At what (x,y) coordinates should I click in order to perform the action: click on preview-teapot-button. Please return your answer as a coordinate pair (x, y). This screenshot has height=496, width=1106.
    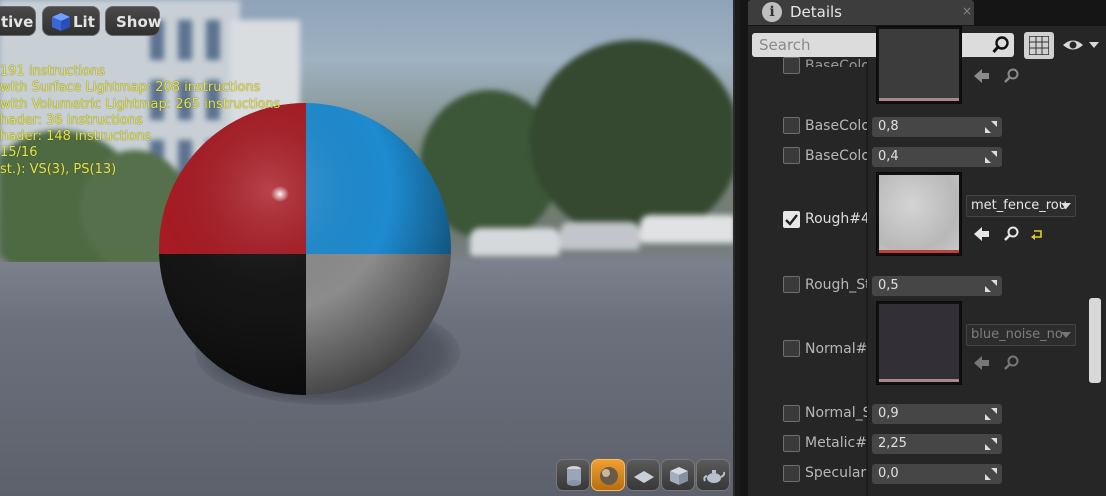
    Looking at the image, I should click on (713, 475).